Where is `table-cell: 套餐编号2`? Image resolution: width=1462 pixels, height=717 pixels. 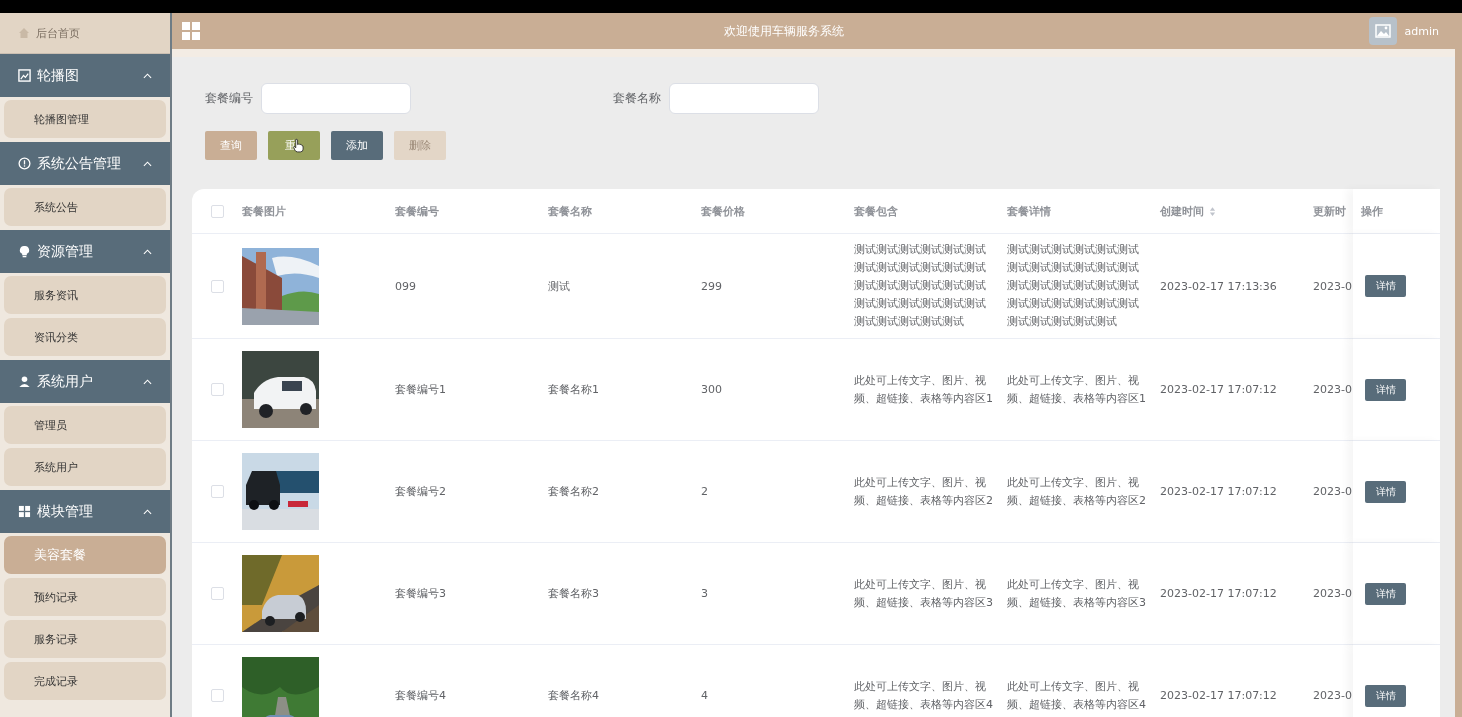 table-cell: 套餐编号2 is located at coordinates (420, 491).